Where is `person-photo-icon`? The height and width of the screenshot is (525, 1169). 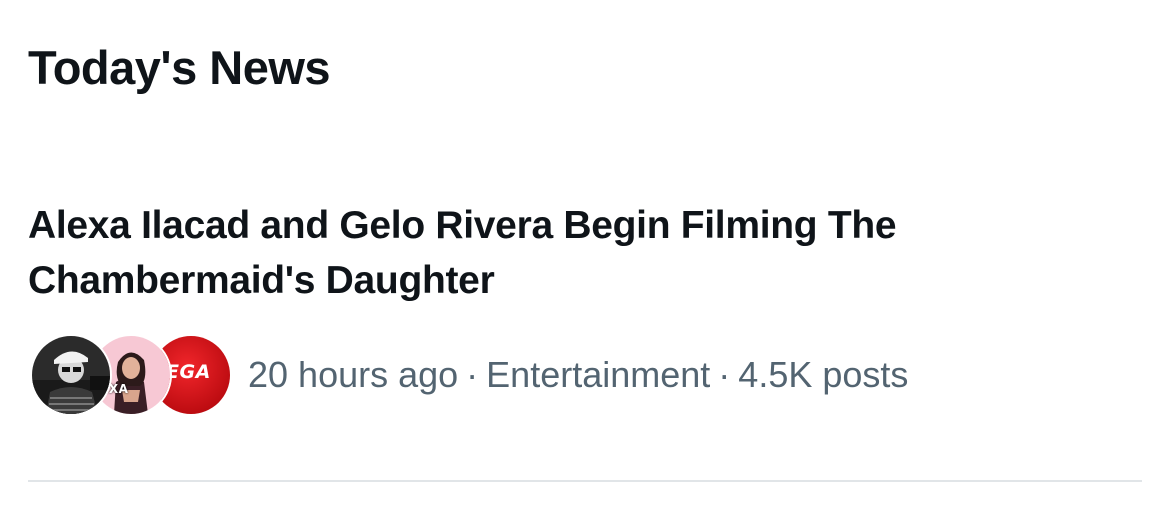 person-photo-icon is located at coordinates (71, 375).